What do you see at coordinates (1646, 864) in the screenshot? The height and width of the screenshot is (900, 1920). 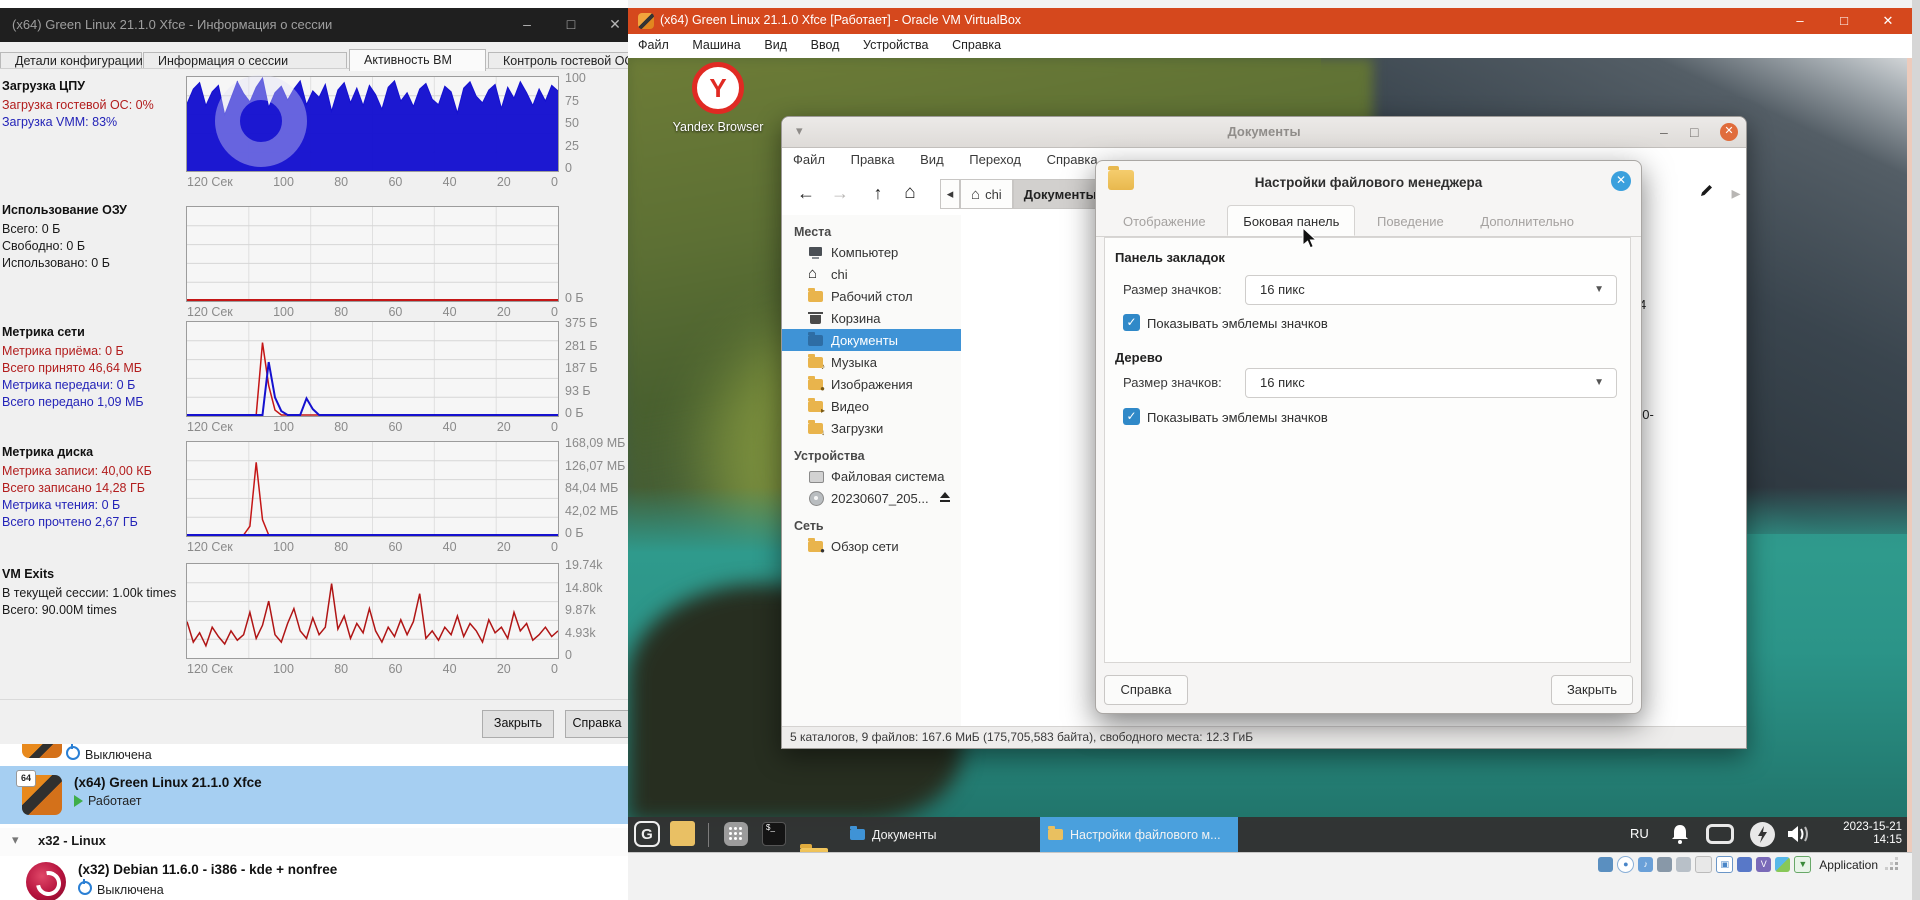 I see `audio-icon: ♪` at bounding box center [1646, 864].